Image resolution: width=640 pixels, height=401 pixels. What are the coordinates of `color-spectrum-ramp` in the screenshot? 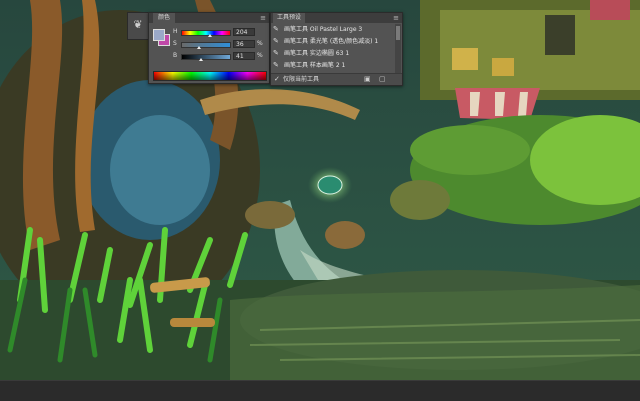 It's located at (210, 76).